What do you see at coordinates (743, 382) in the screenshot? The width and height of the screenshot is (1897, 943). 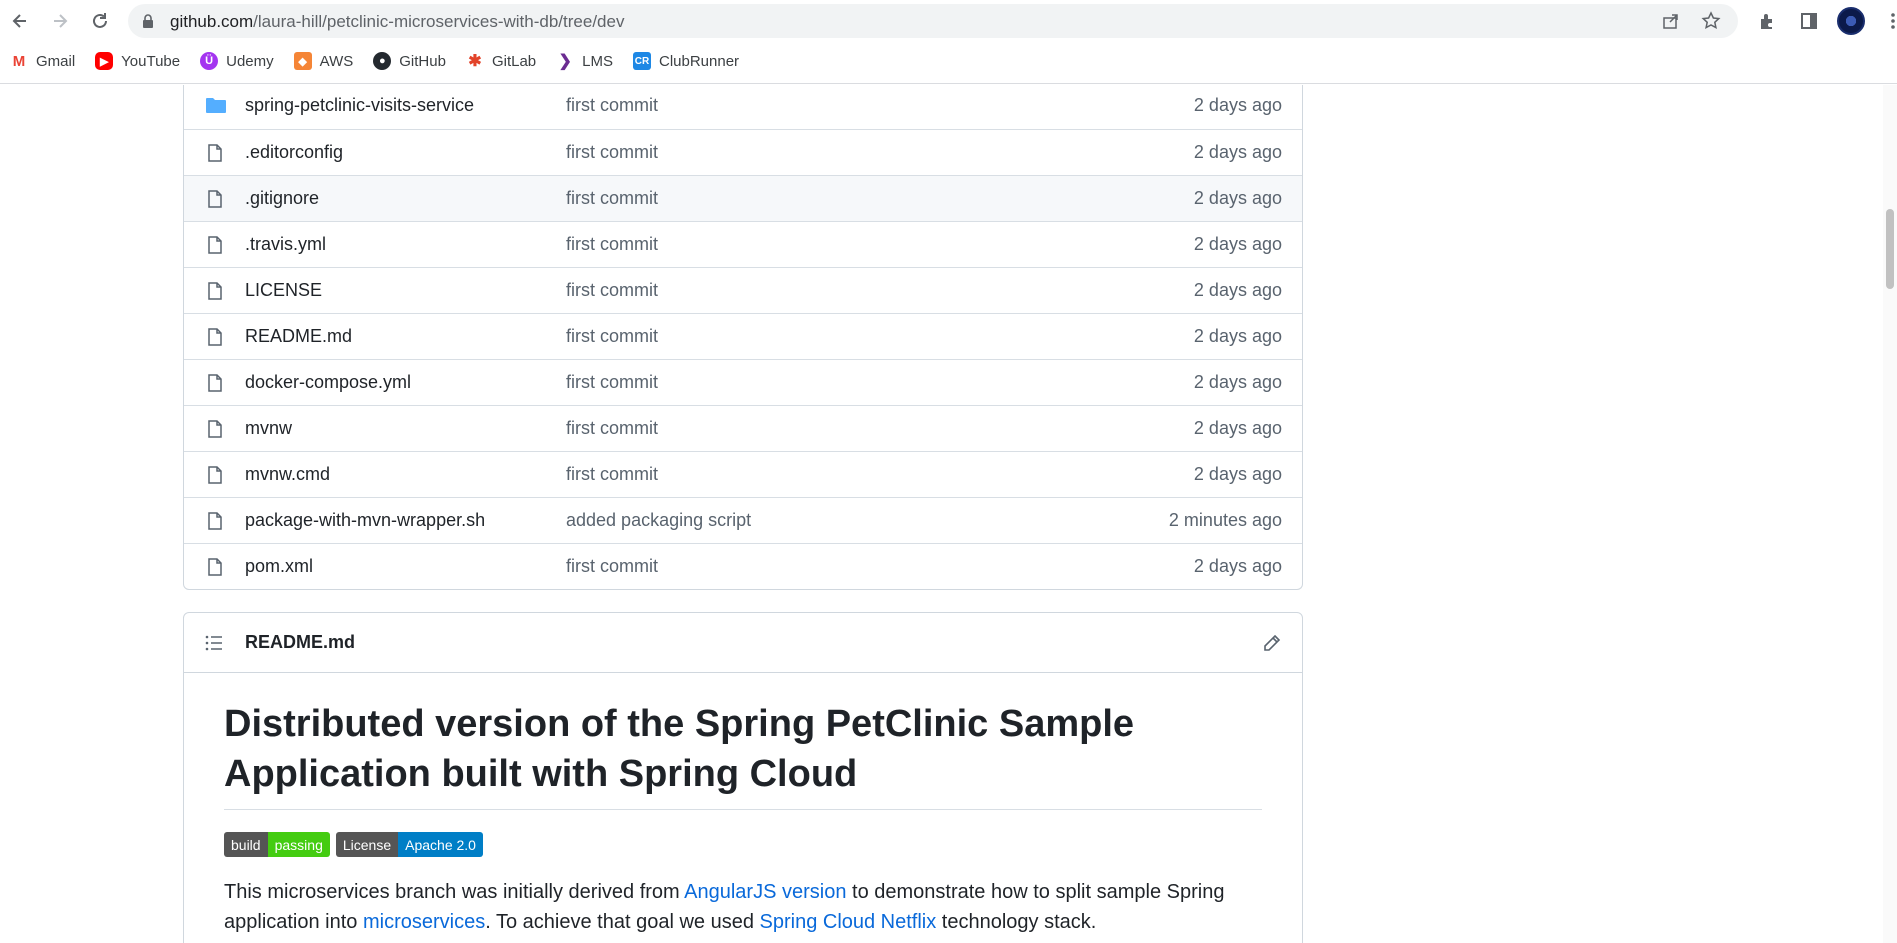 I see `file-row: docker-compose.yml first commit 2 days ago` at bounding box center [743, 382].